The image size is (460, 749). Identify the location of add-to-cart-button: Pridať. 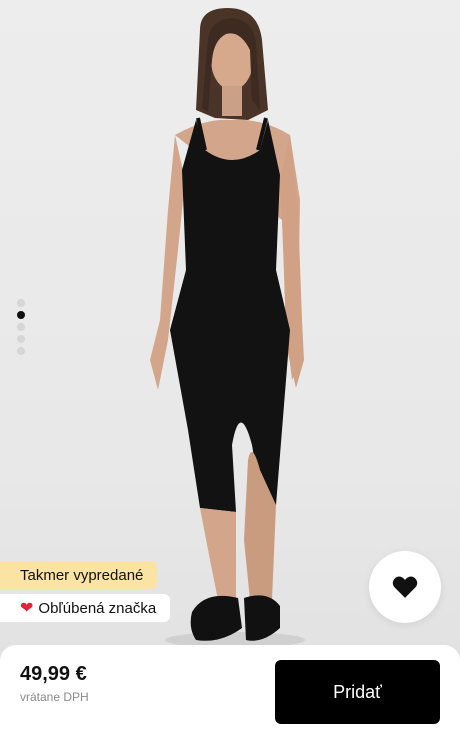
(357, 692).